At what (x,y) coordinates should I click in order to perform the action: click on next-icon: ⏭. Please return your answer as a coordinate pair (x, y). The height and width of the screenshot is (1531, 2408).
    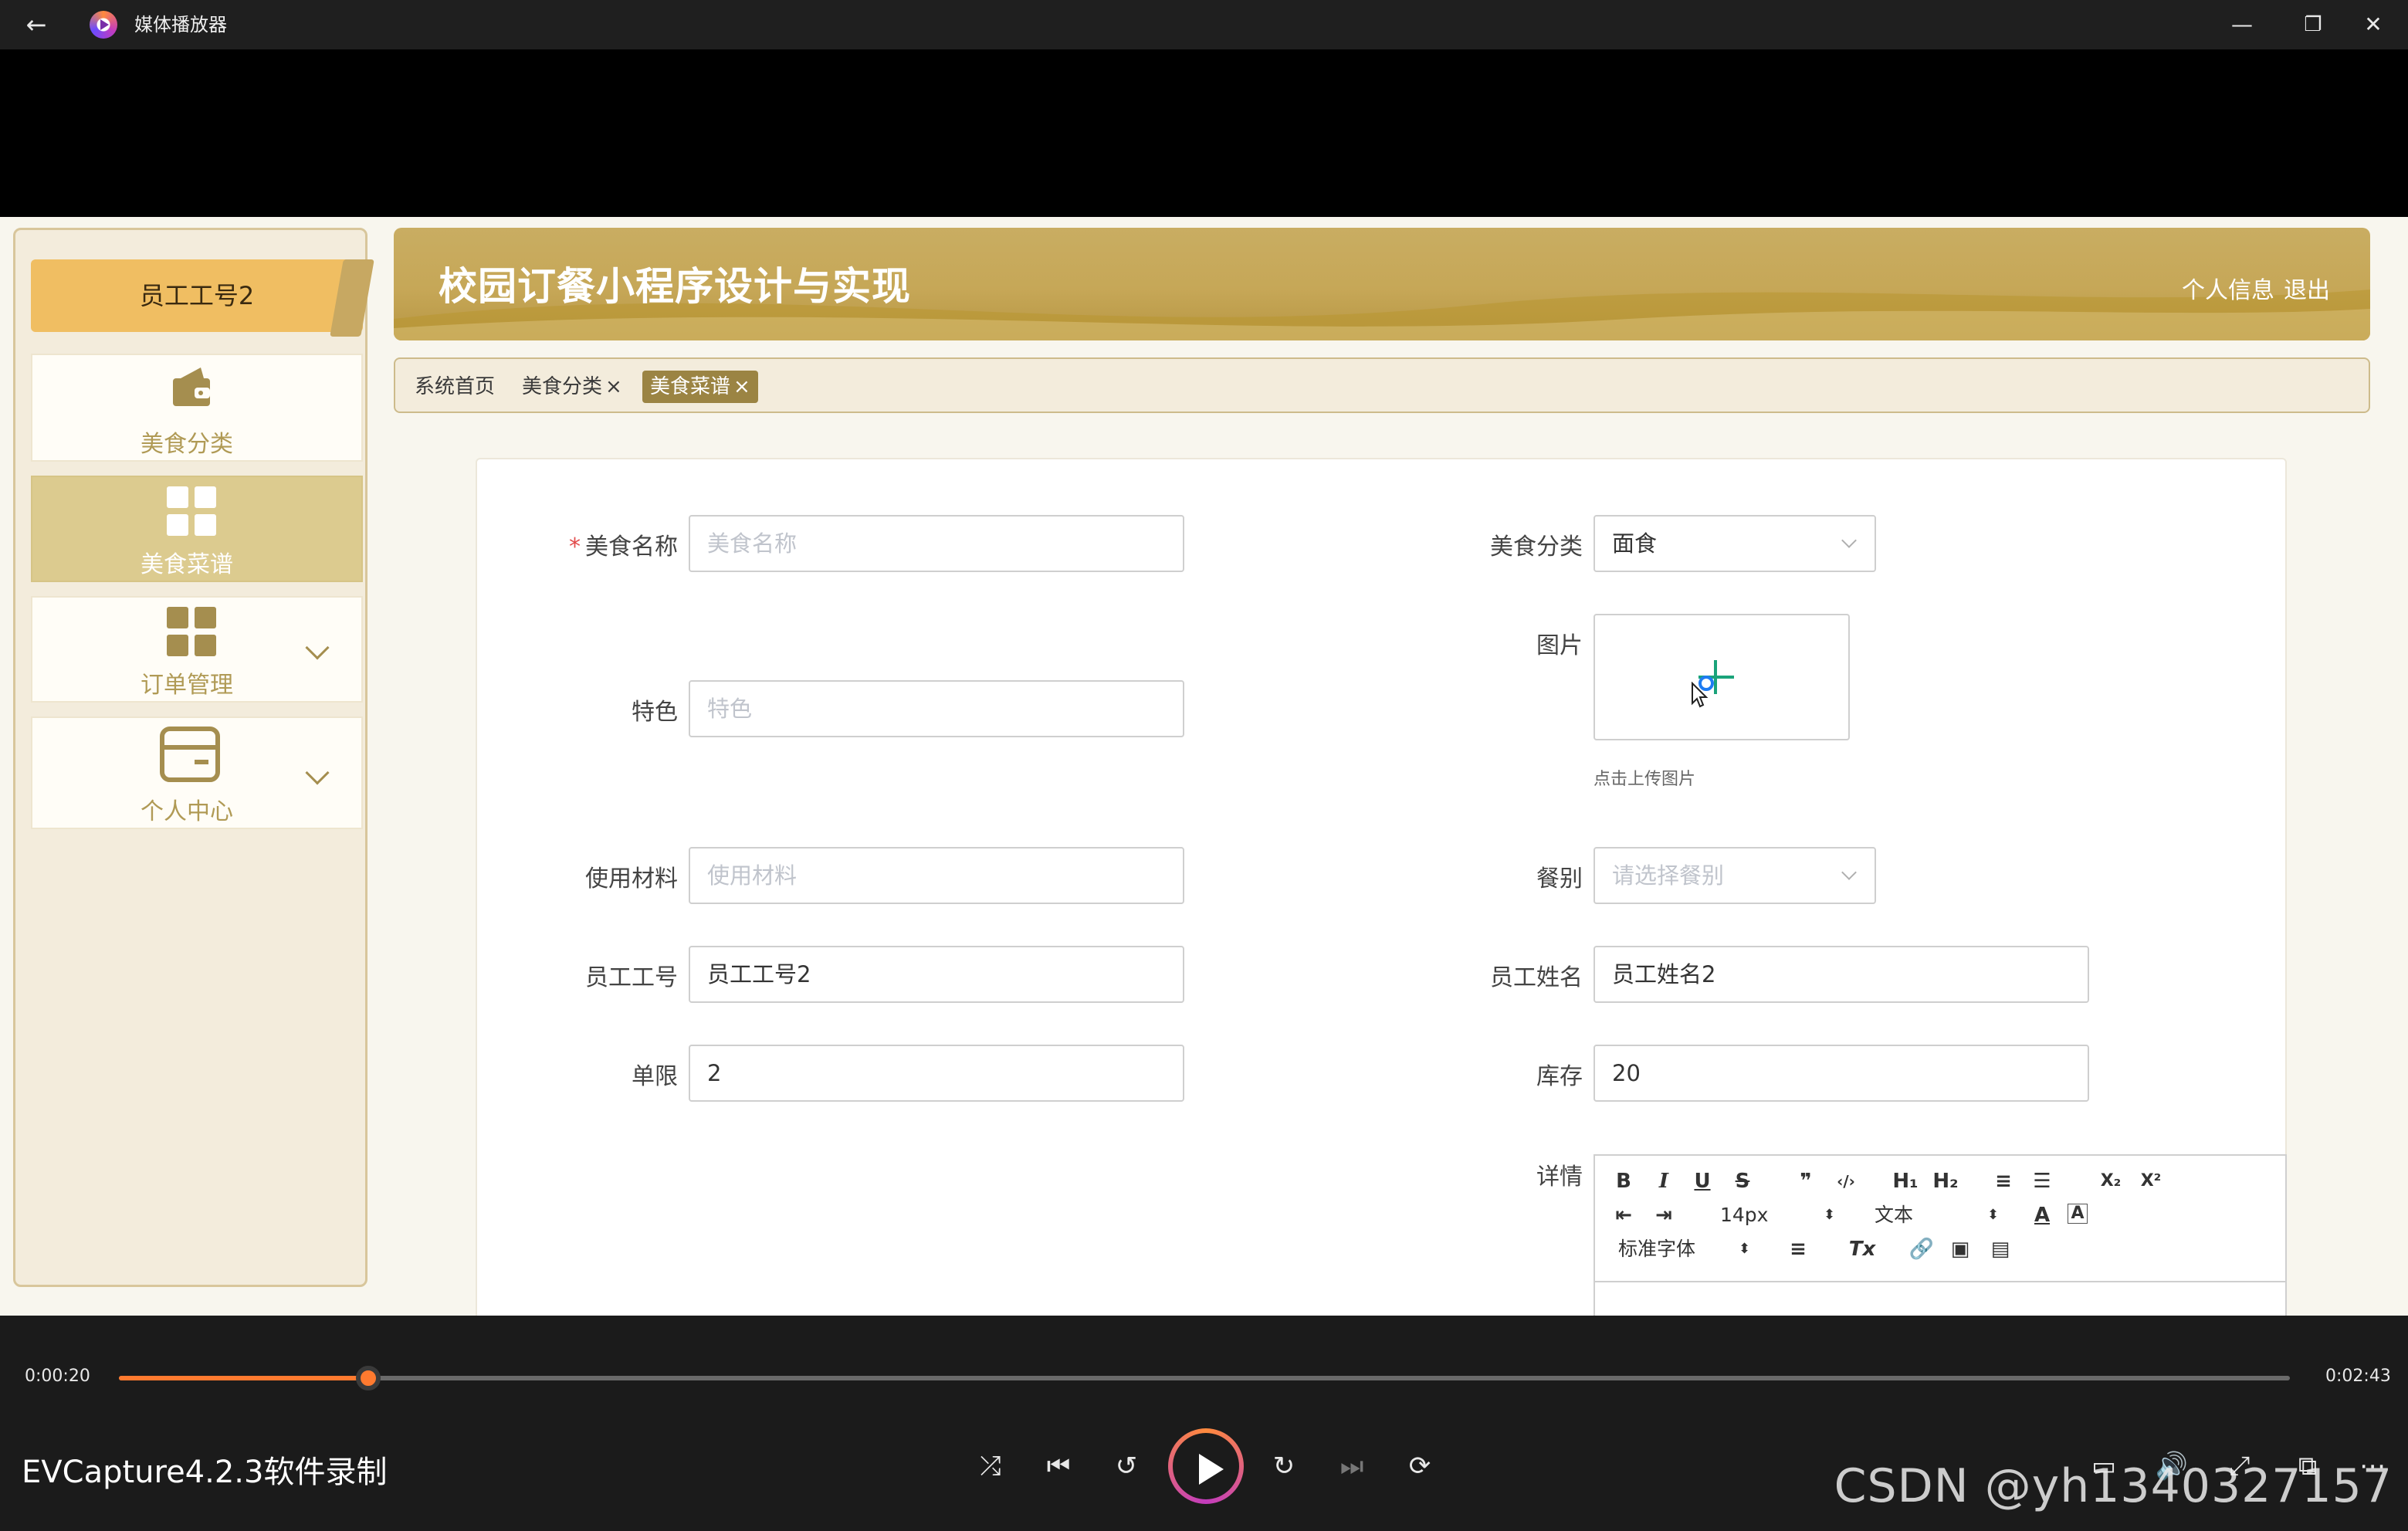
    Looking at the image, I should click on (1352, 1466).